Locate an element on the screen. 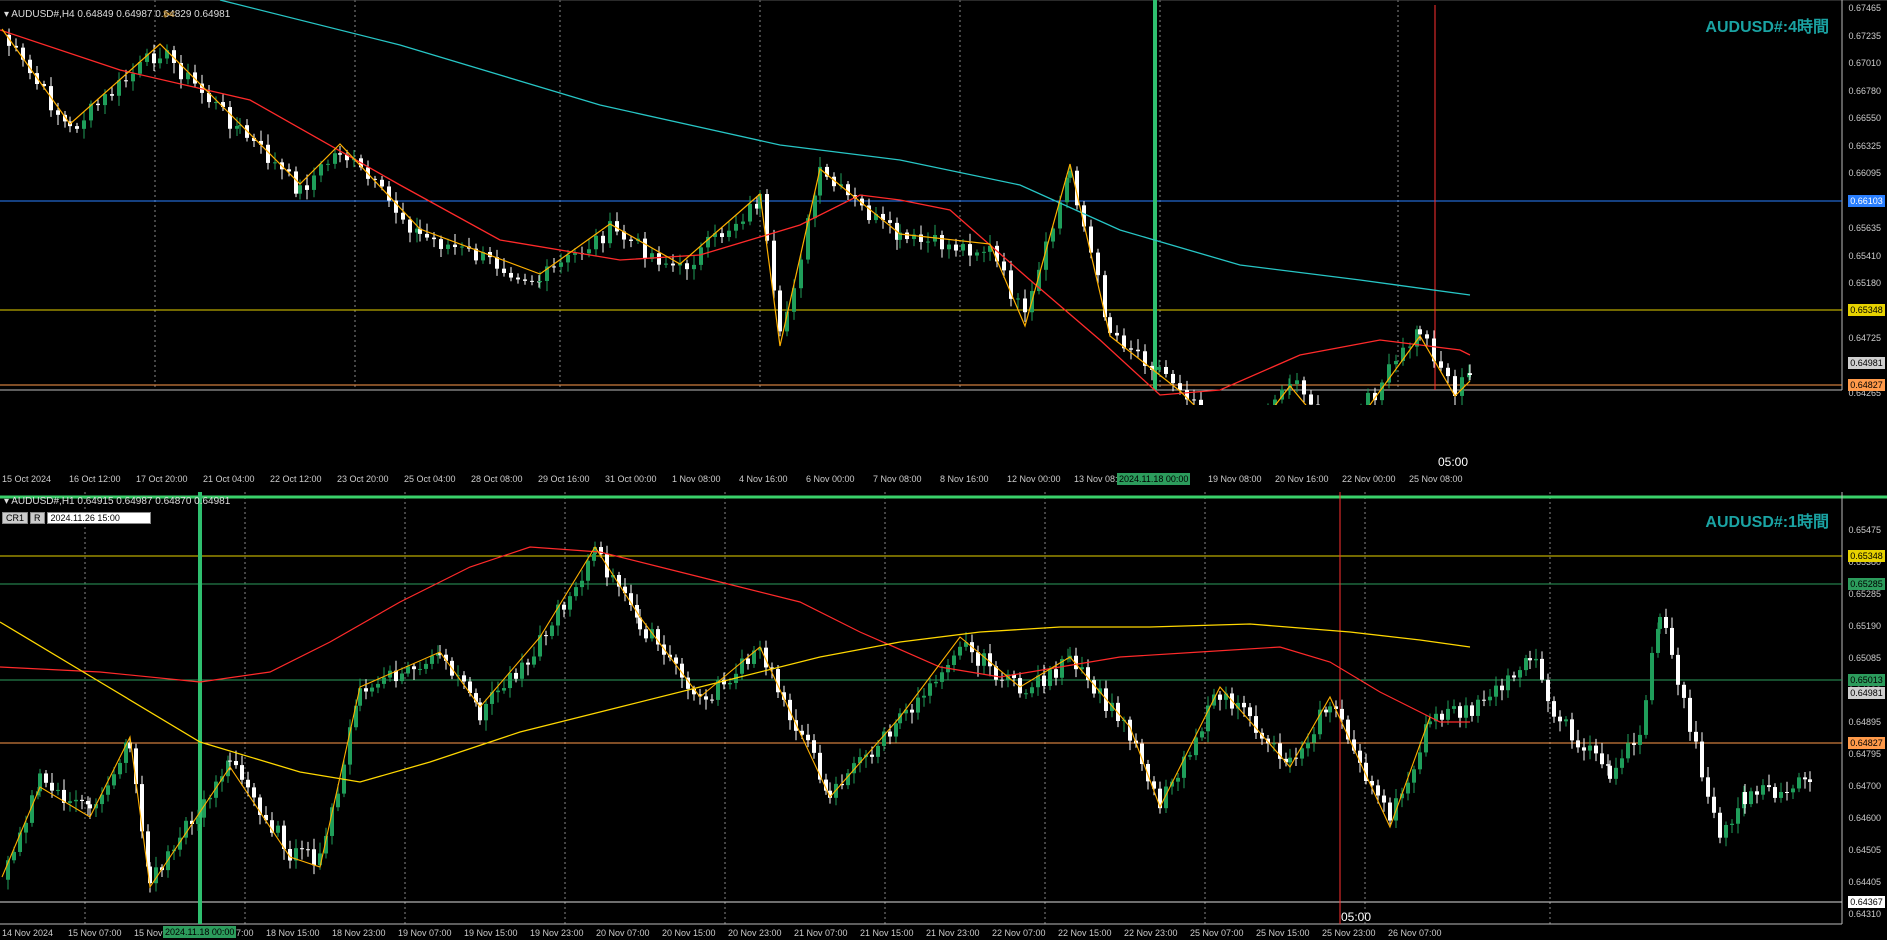 The height and width of the screenshot is (940, 1887). h4-time-tick: 1 Nov 08:00 is located at coordinates (696, 479).